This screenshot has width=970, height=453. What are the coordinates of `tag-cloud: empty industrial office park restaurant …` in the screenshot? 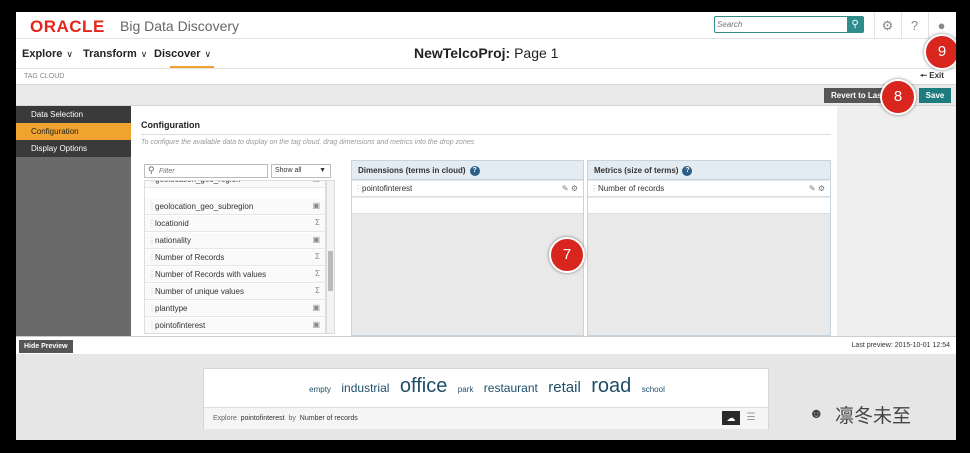 It's located at (487, 390).